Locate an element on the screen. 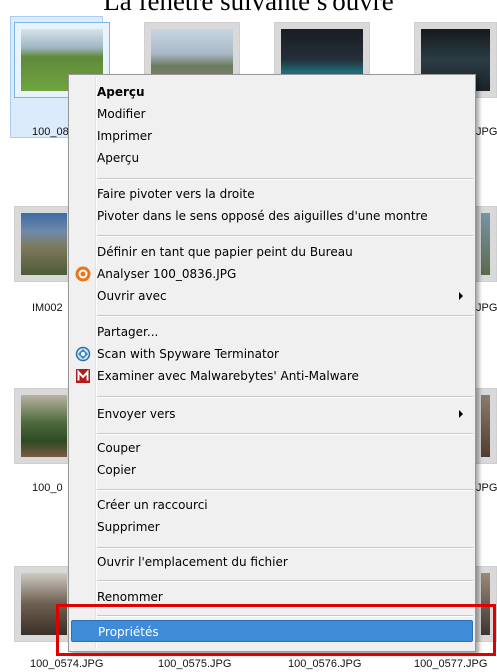 Image resolution: width=497 pixels, height=672 pixels. menu-item-label: Scan with Spyware Terminator is located at coordinates (188, 354).